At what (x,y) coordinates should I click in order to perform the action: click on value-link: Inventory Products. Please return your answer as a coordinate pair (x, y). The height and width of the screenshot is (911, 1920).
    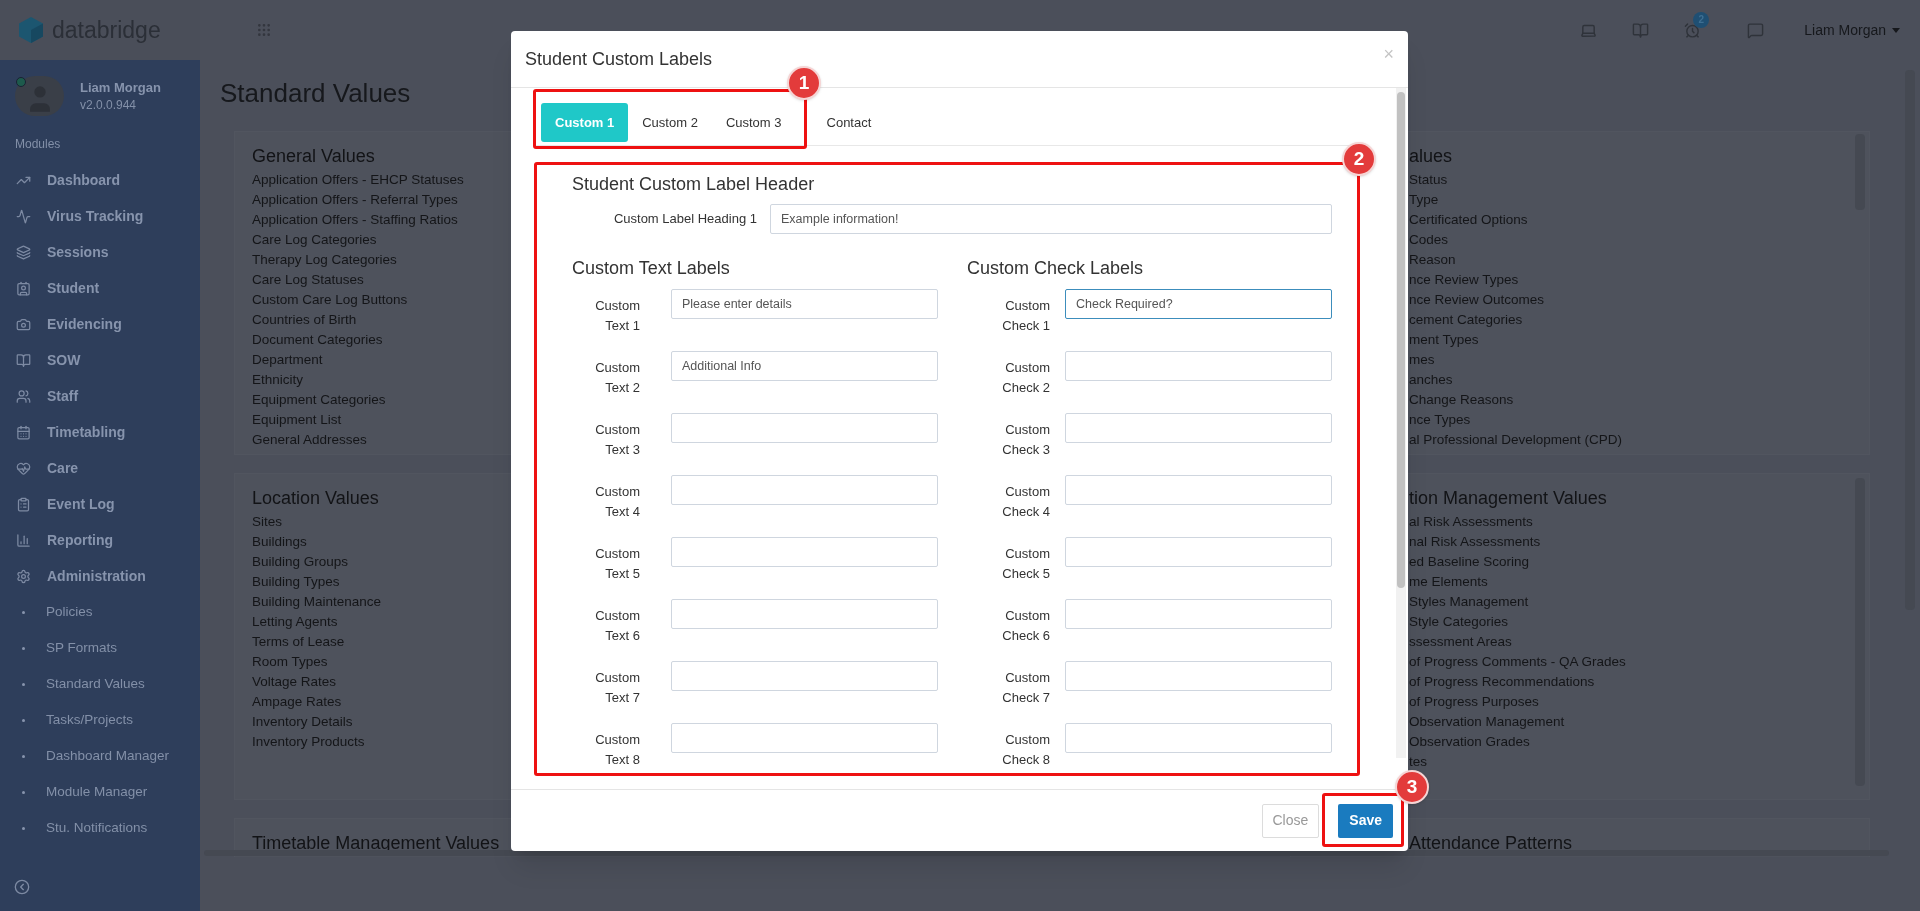
    Looking at the image, I should click on (308, 742).